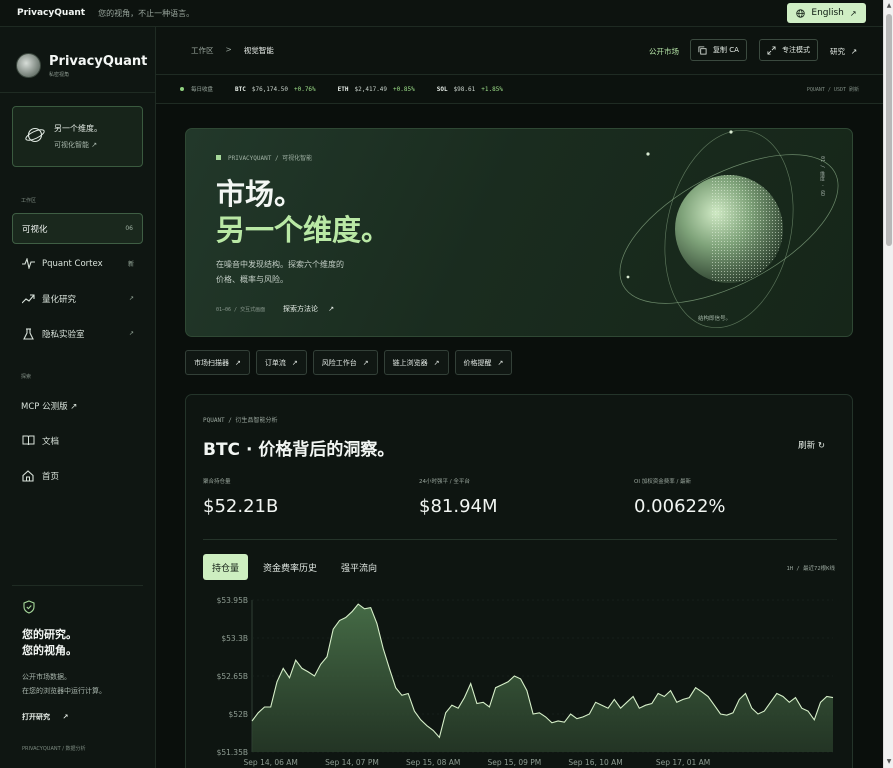 The width and height of the screenshot is (893, 768). I want to click on market-scanner-button: 市场扫描器 ↗, so click(217, 362).